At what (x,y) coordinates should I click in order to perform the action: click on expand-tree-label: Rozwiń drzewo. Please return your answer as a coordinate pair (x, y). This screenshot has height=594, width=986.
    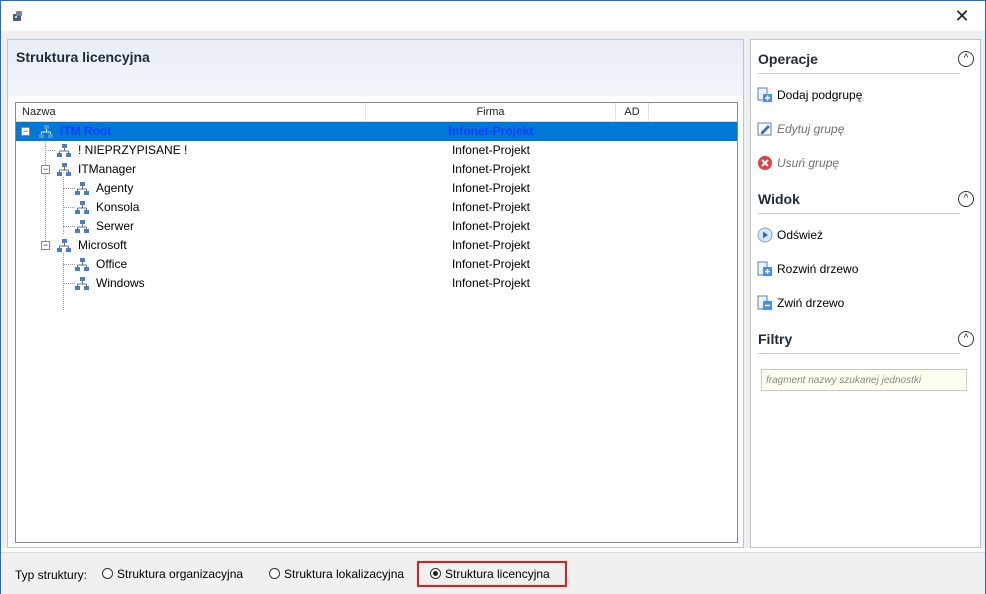
    Looking at the image, I should click on (818, 269).